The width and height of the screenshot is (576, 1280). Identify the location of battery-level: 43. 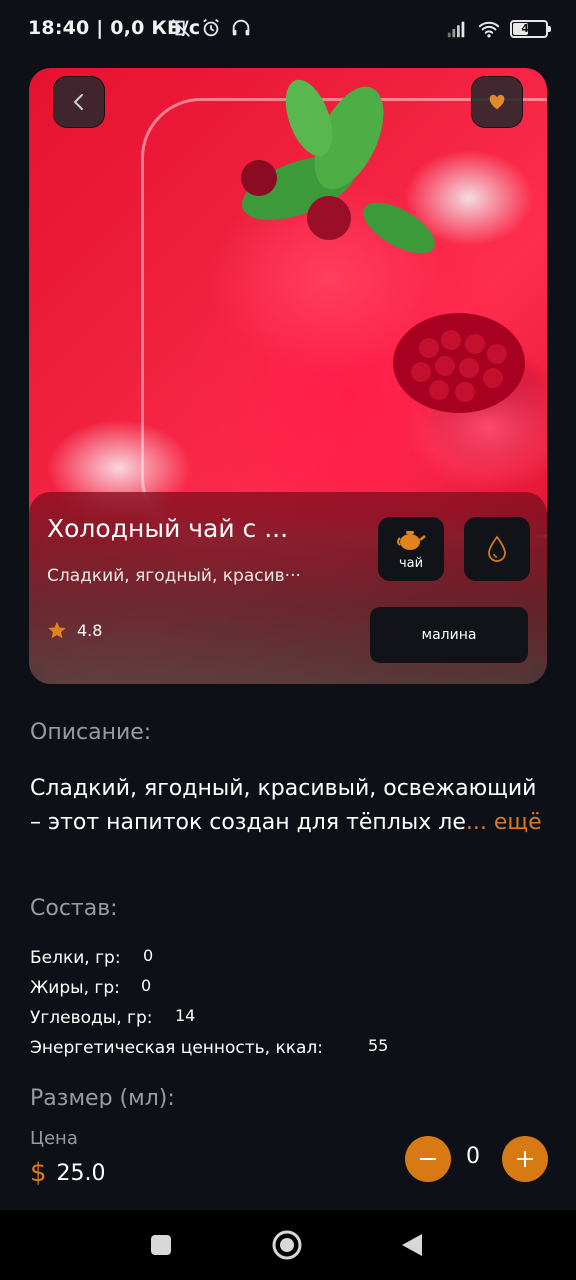
(529, 28).